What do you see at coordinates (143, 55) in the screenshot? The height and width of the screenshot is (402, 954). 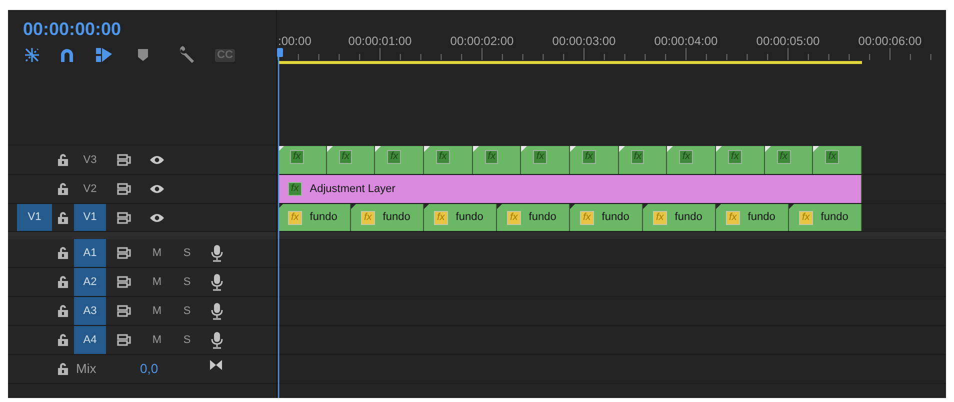 I see `marker-icon` at bounding box center [143, 55].